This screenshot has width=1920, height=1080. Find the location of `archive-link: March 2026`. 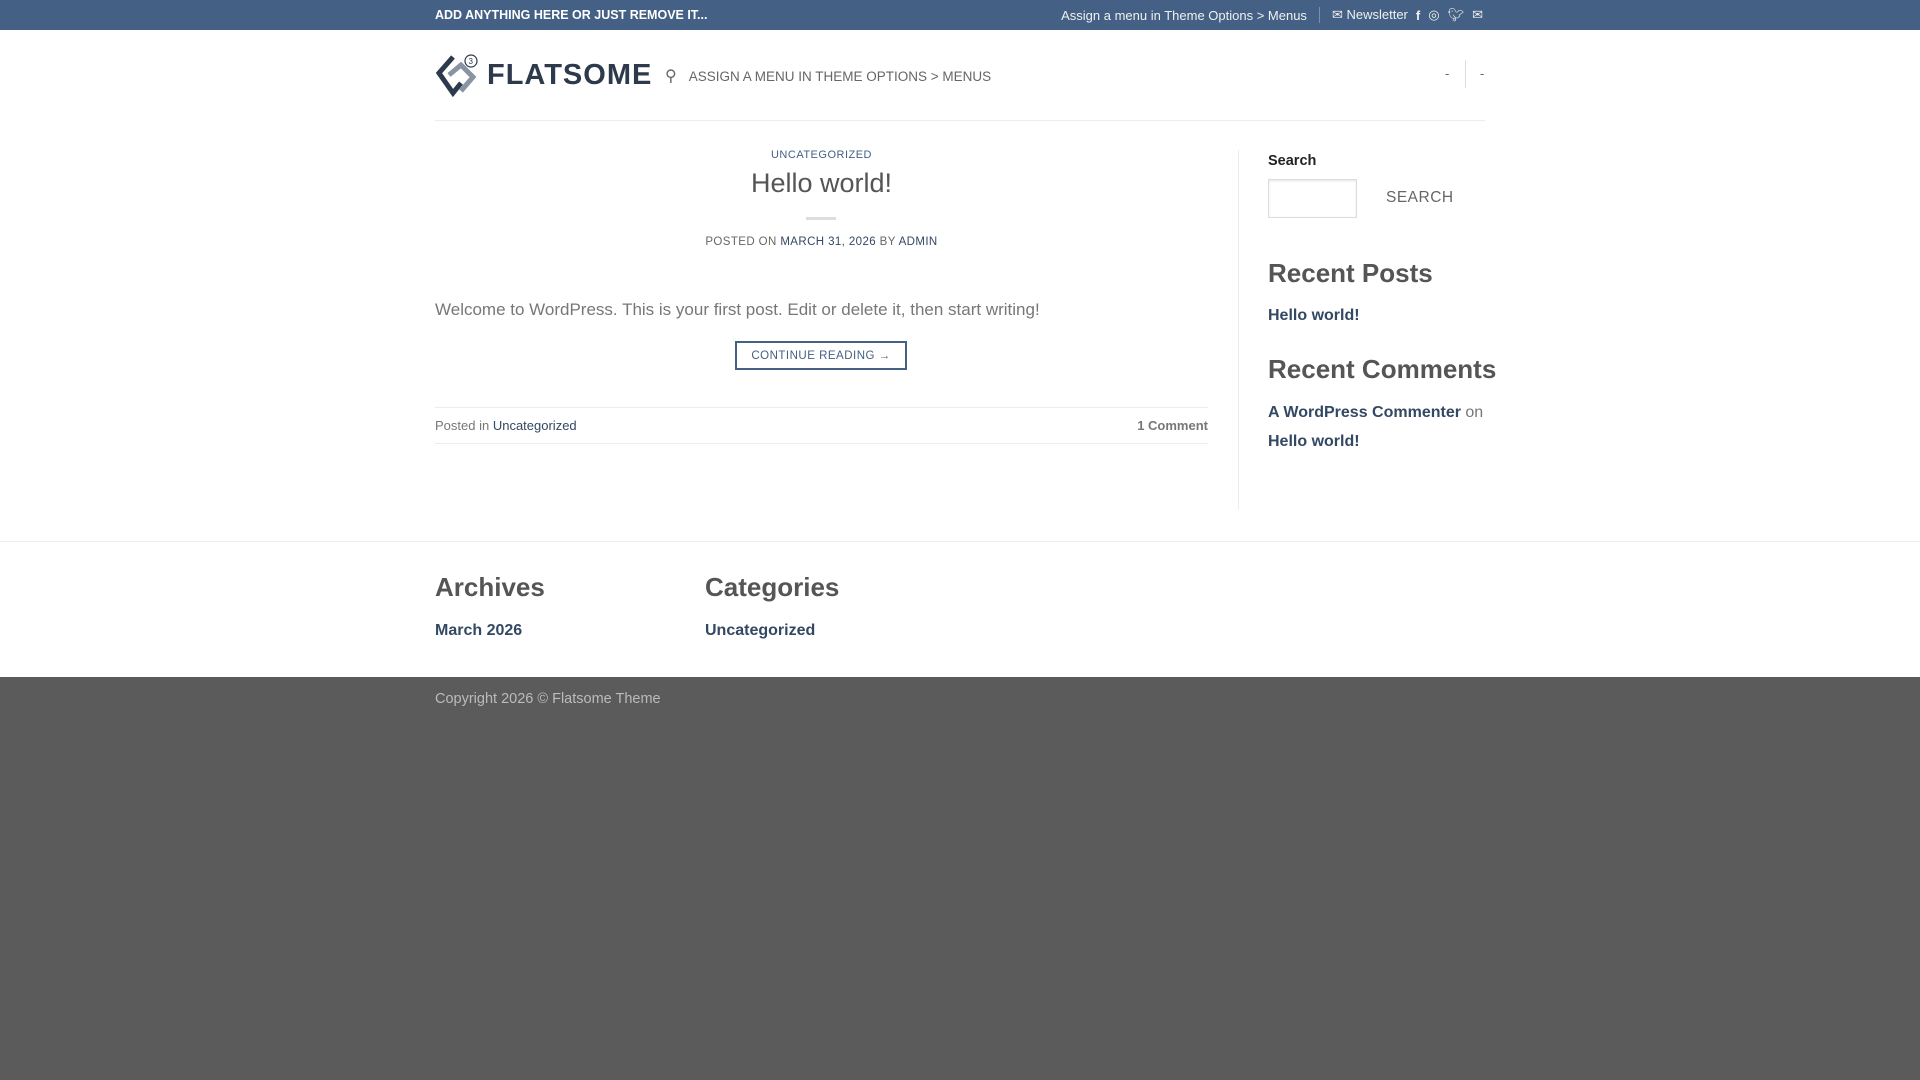

archive-link: March 2026 is located at coordinates (478, 631).